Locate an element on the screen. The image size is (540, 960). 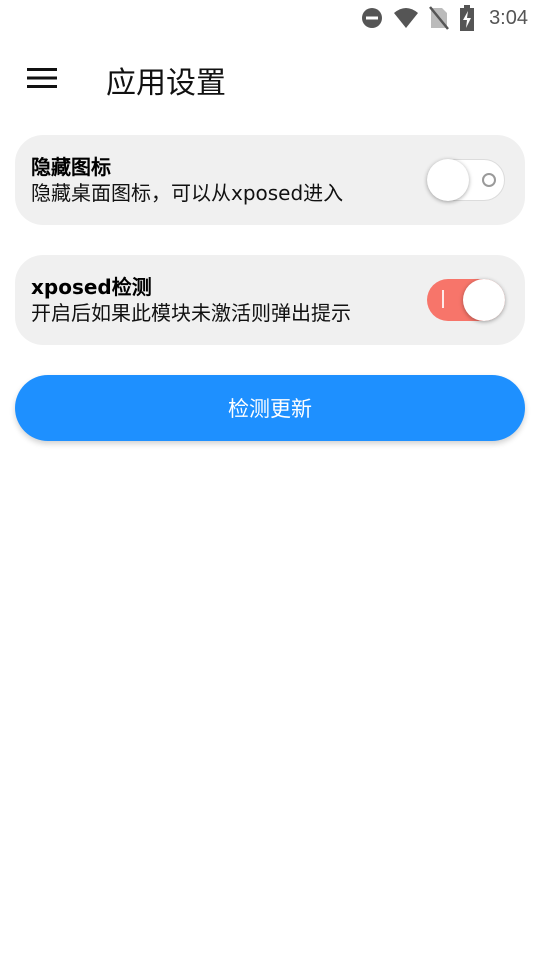
app-toolbar: 应用设置 is located at coordinates (270, 80).